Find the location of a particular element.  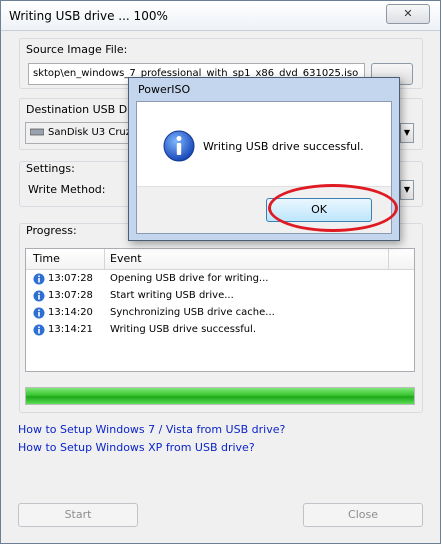

destination-select: SanDisk U3 Cruze is located at coordinates (79, 133).